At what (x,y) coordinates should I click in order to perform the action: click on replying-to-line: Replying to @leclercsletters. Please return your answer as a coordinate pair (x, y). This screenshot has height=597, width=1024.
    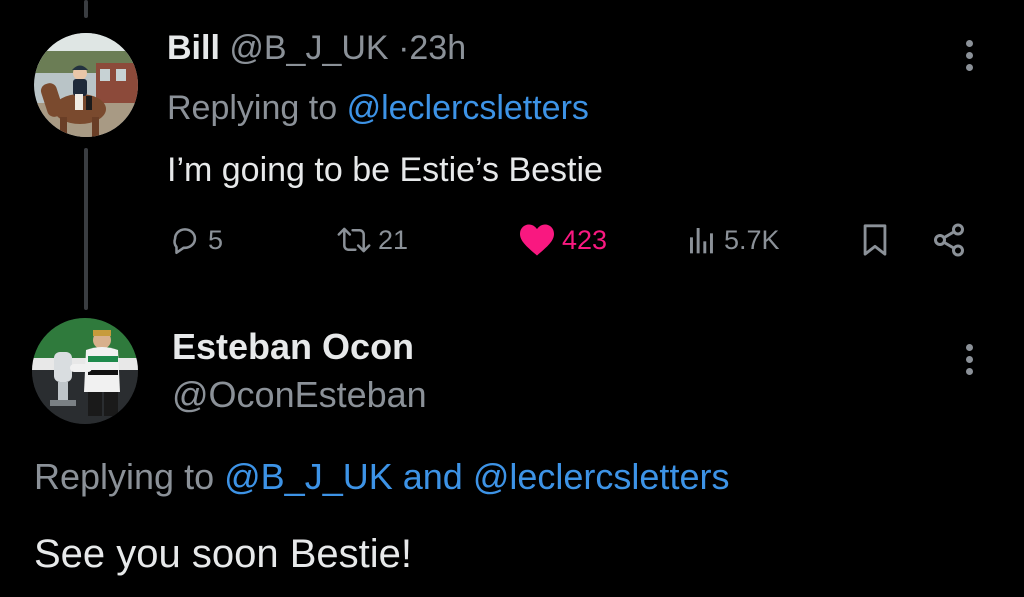
    Looking at the image, I should click on (378, 108).